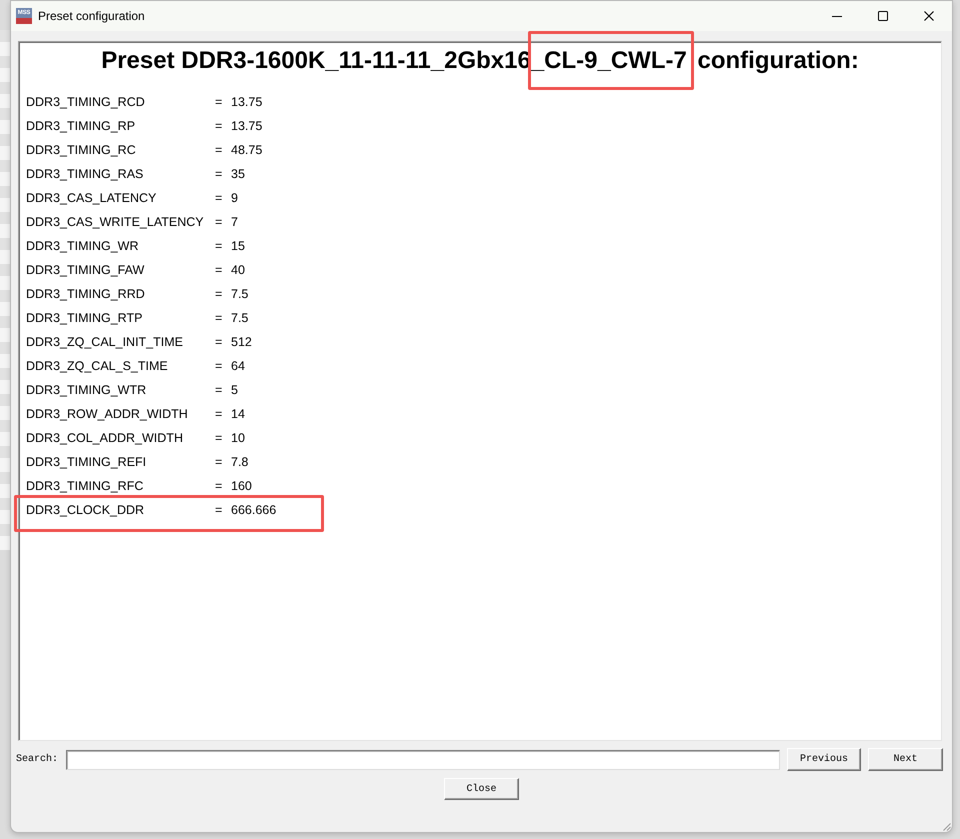 This screenshot has height=839, width=960. What do you see at coordinates (929, 16) in the screenshot?
I see `close-icon` at bounding box center [929, 16].